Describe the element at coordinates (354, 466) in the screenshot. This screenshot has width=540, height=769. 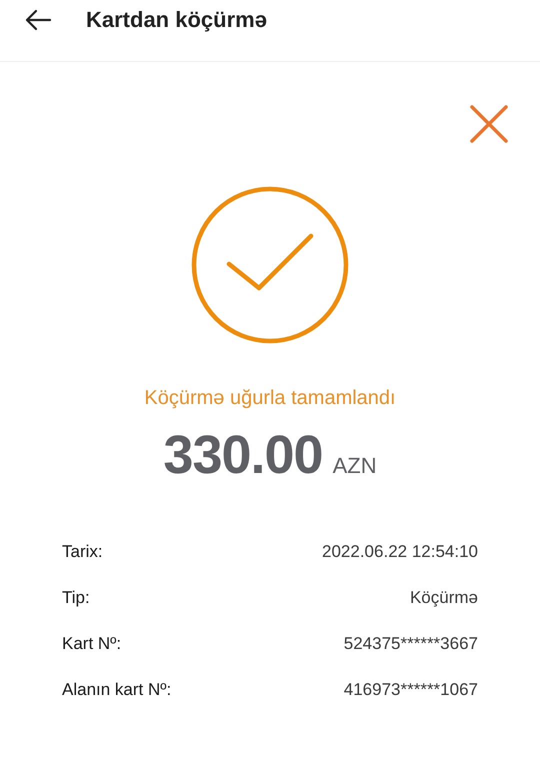
I see `currency: AZN` at that location.